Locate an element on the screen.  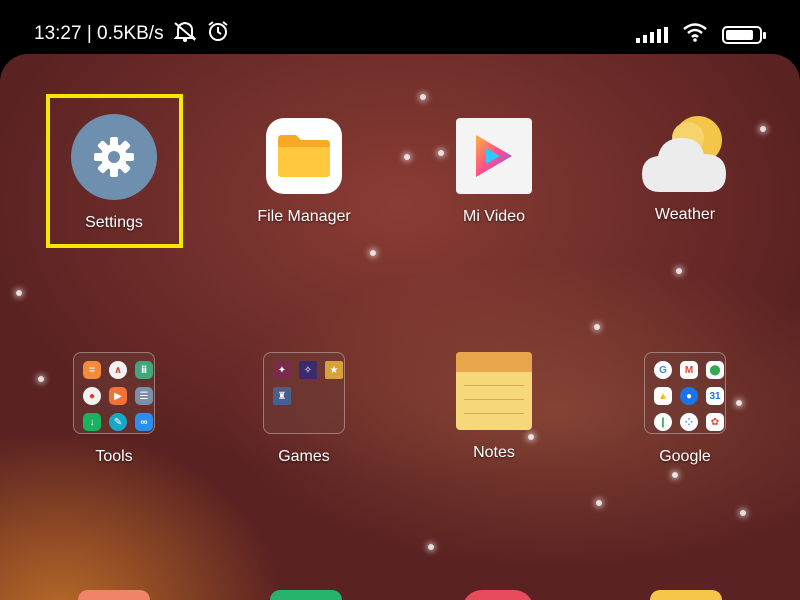
mini-game3-icon: ★ is located at coordinates (334, 370).